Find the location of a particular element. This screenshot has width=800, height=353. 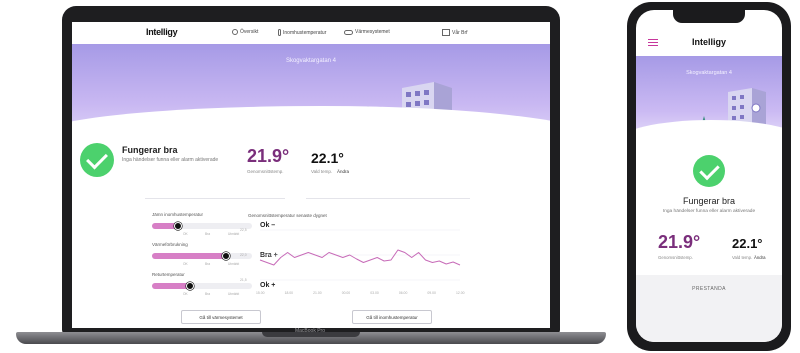

chart-x-tick: 09.00 is located at coordinates (431, 293).